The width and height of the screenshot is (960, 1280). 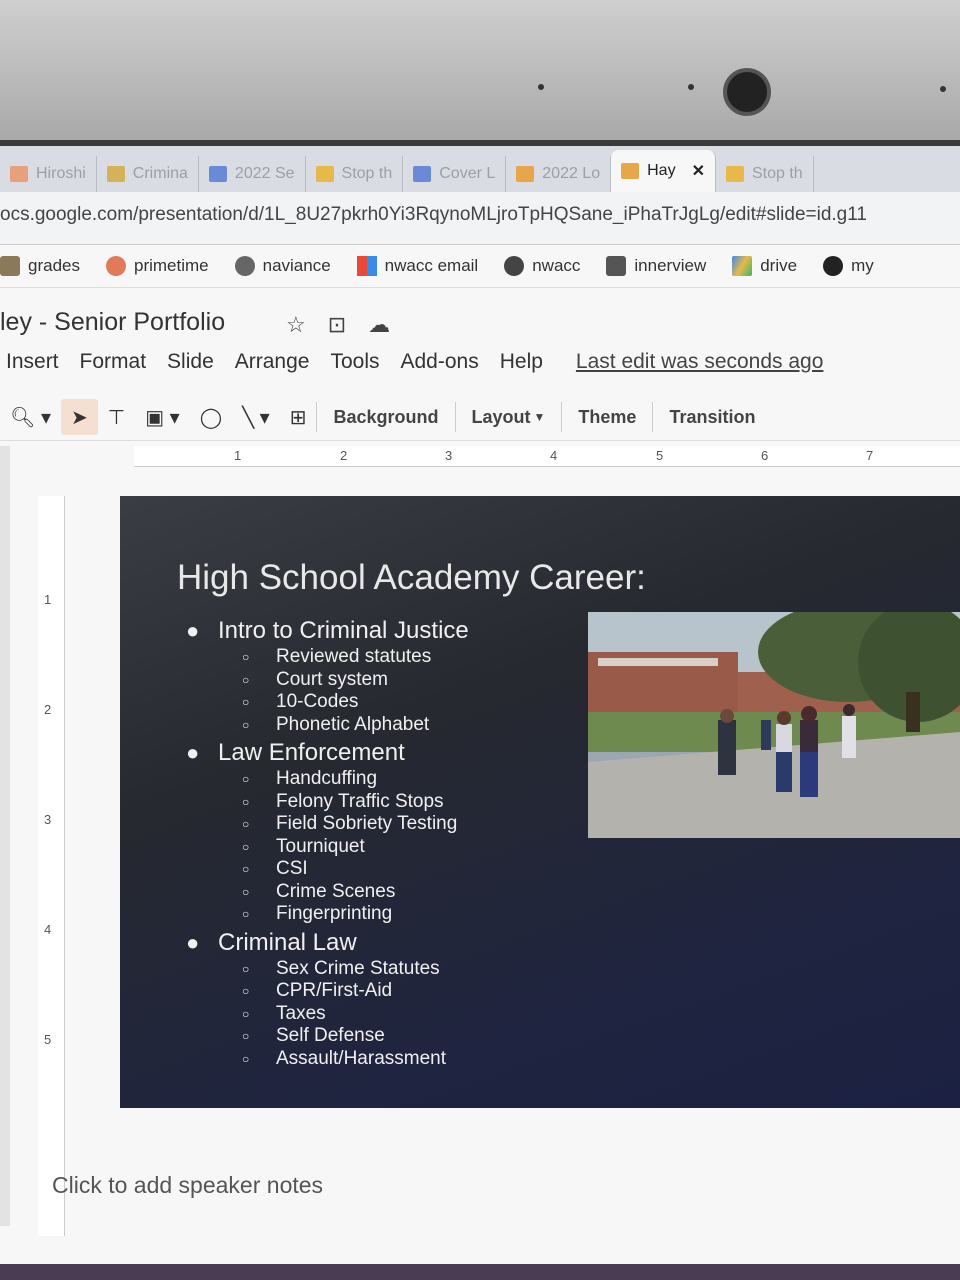 I want to click on menu-add-ons: Add-ons, so click(x=440, y=362).